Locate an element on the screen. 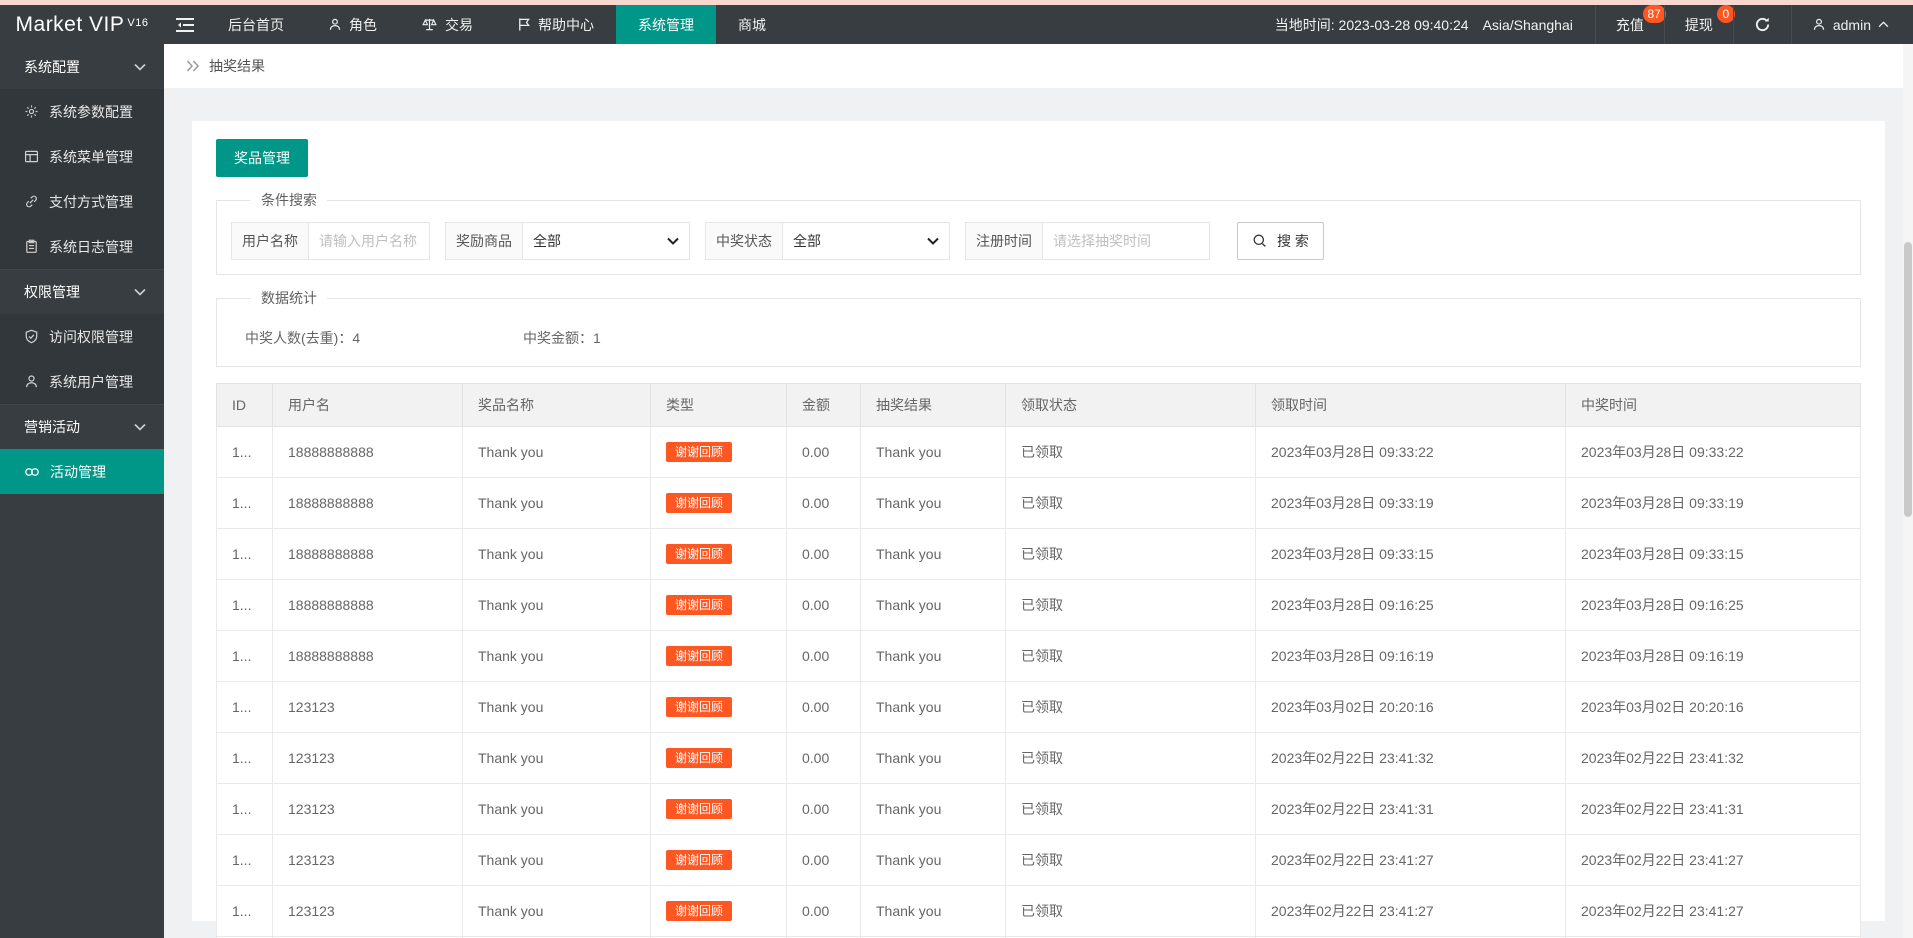 This screenshot has width=1913, height=938. stat-amount-label: 中奖金额： is located at coordinates (558, 338).